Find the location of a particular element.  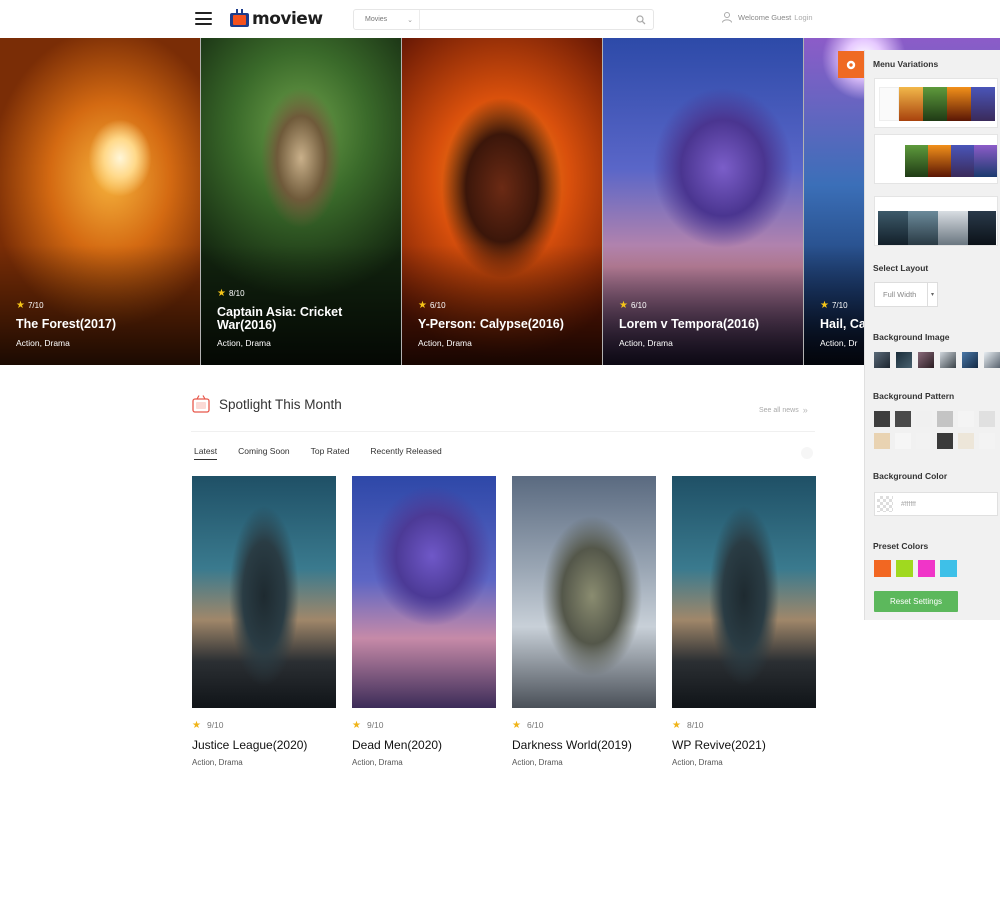

movie-card: ★ 9/10 Justice League(2020) Action, Drama is located at coordinates (264, 621).